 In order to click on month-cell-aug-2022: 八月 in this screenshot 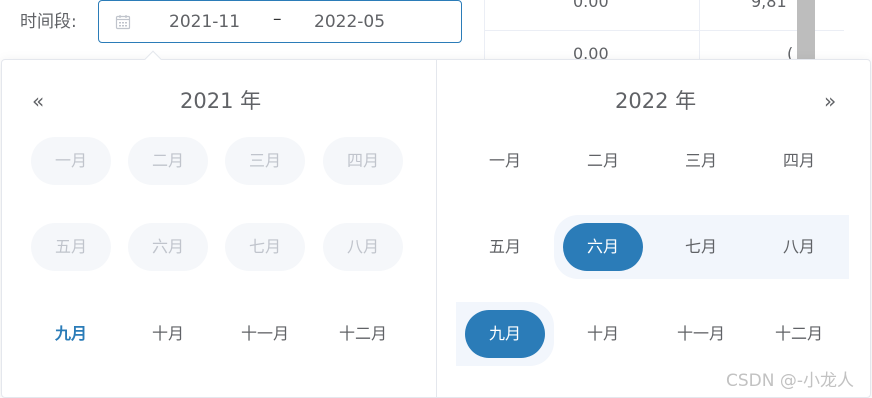, I will do `click(799, 247)`.